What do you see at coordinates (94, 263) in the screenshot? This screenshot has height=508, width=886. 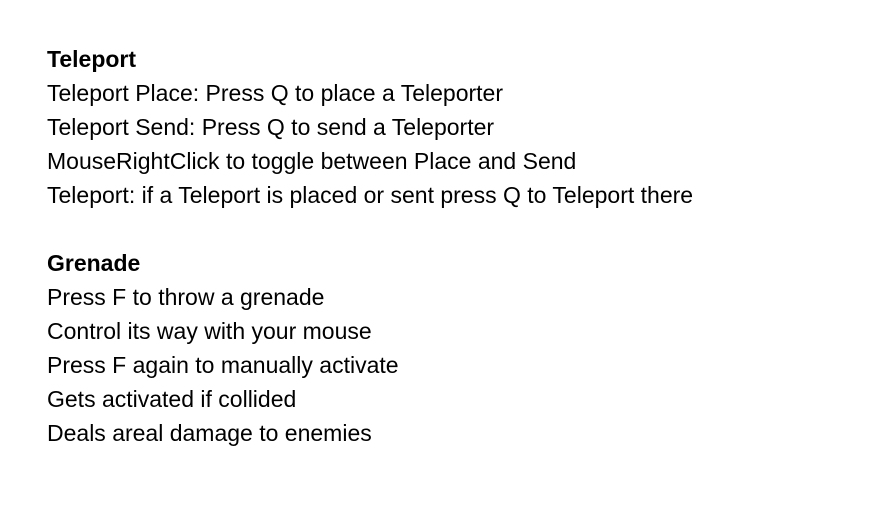 I see `section-heading-grenade: Grenade` at bounding box center [94, 263].